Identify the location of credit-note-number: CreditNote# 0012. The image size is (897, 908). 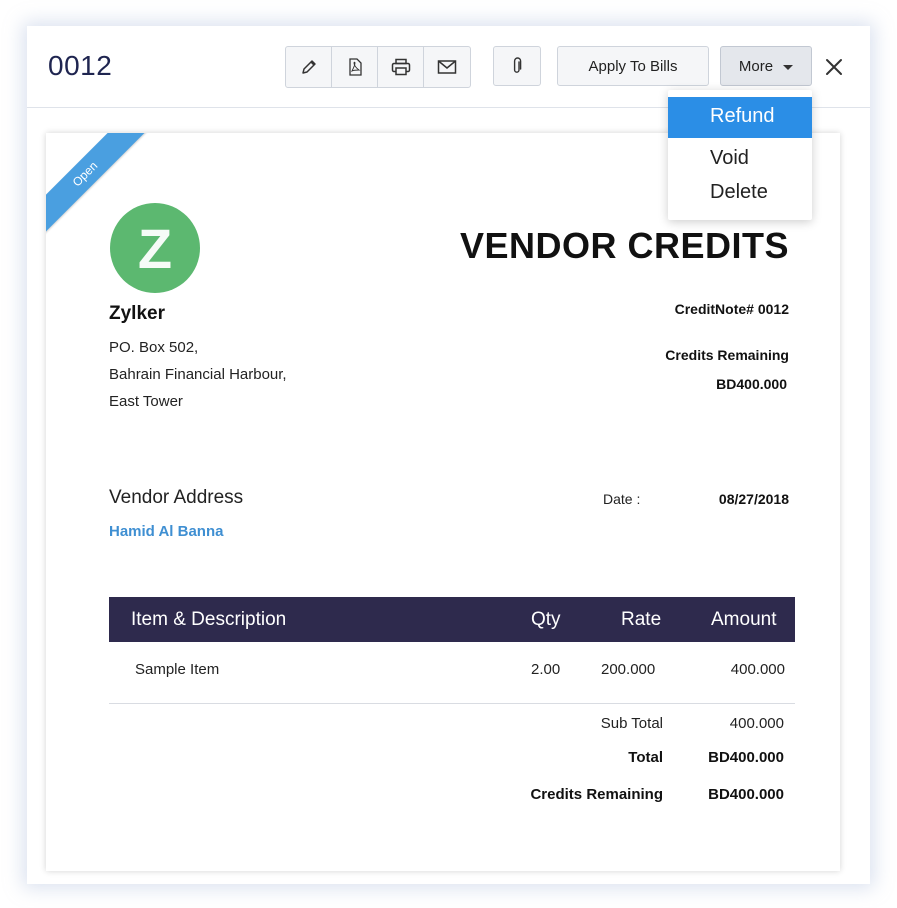
(731, 309).